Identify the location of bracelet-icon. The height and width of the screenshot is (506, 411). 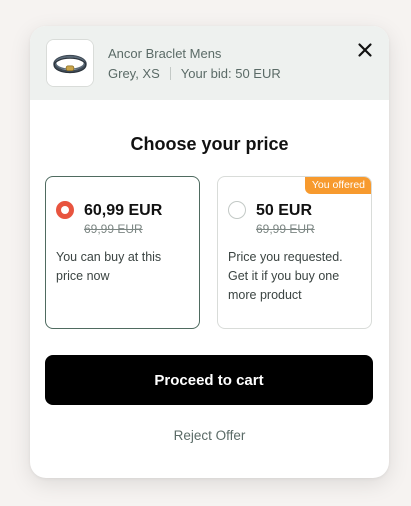
(70, 63).